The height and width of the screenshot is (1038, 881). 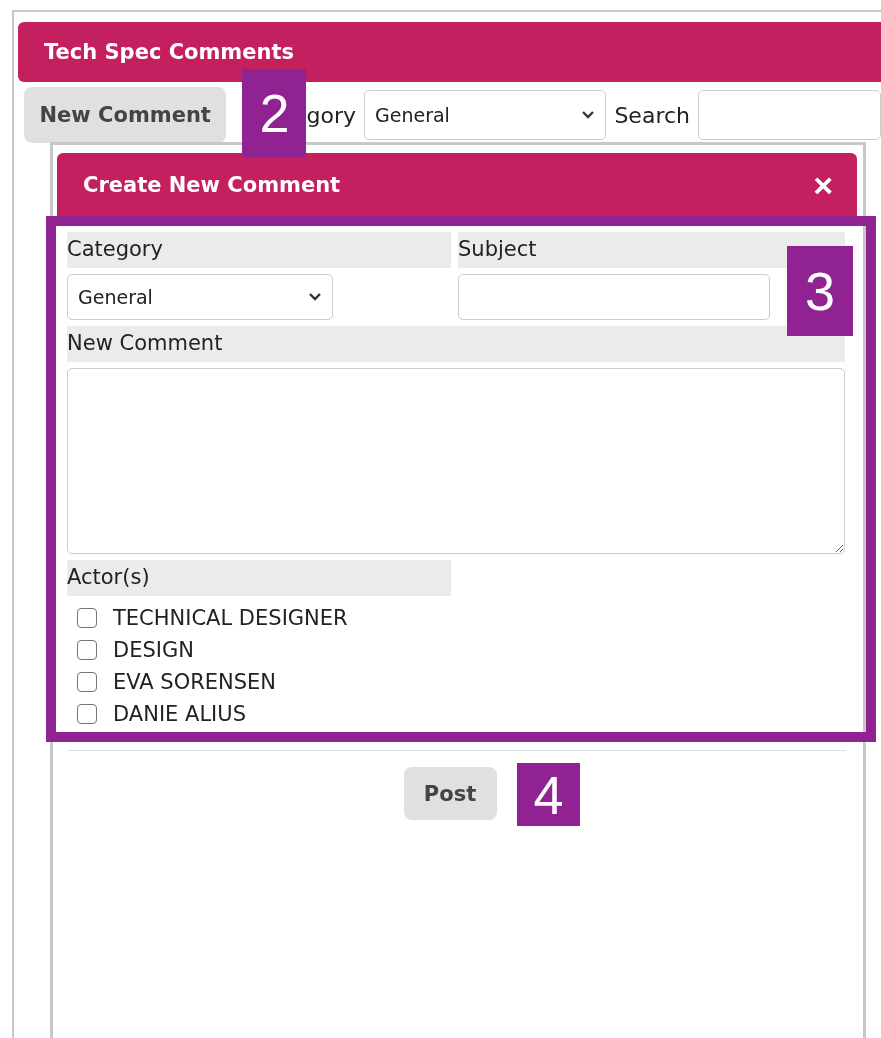 What do you see at coordinates (789, 115) in the screenshot?
I see `search-field` at bounding box center [789, 115].